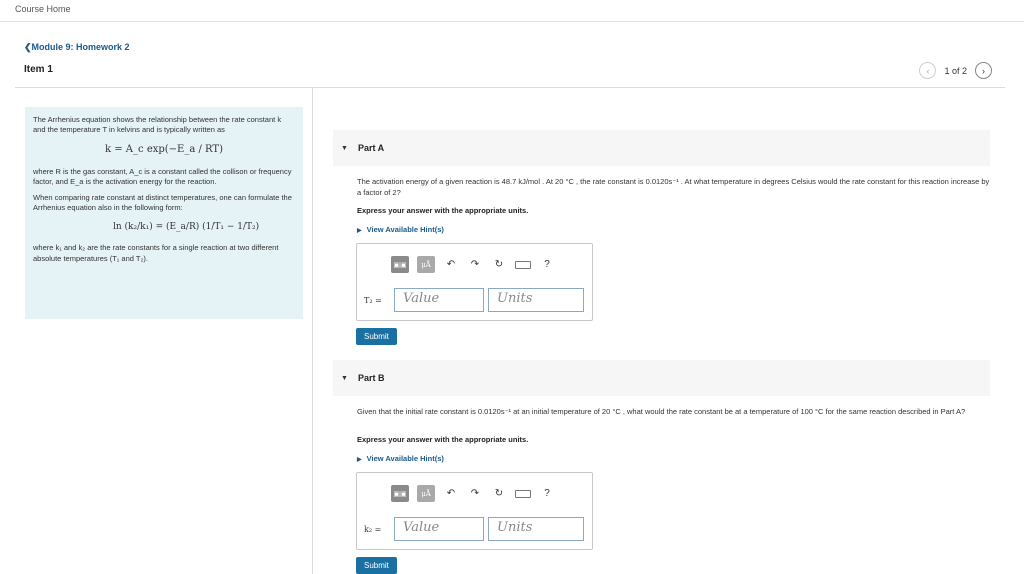 This screenshot has height=574, width=1024. I want to click on part-a-variable-label: T₂ =, so click(373, 300).